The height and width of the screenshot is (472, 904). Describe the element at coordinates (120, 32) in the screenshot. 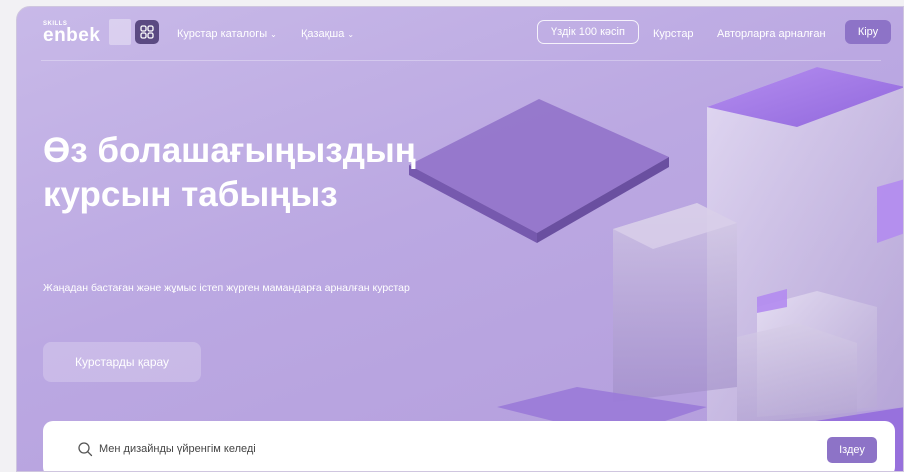

I see `logo-mark` at that location.